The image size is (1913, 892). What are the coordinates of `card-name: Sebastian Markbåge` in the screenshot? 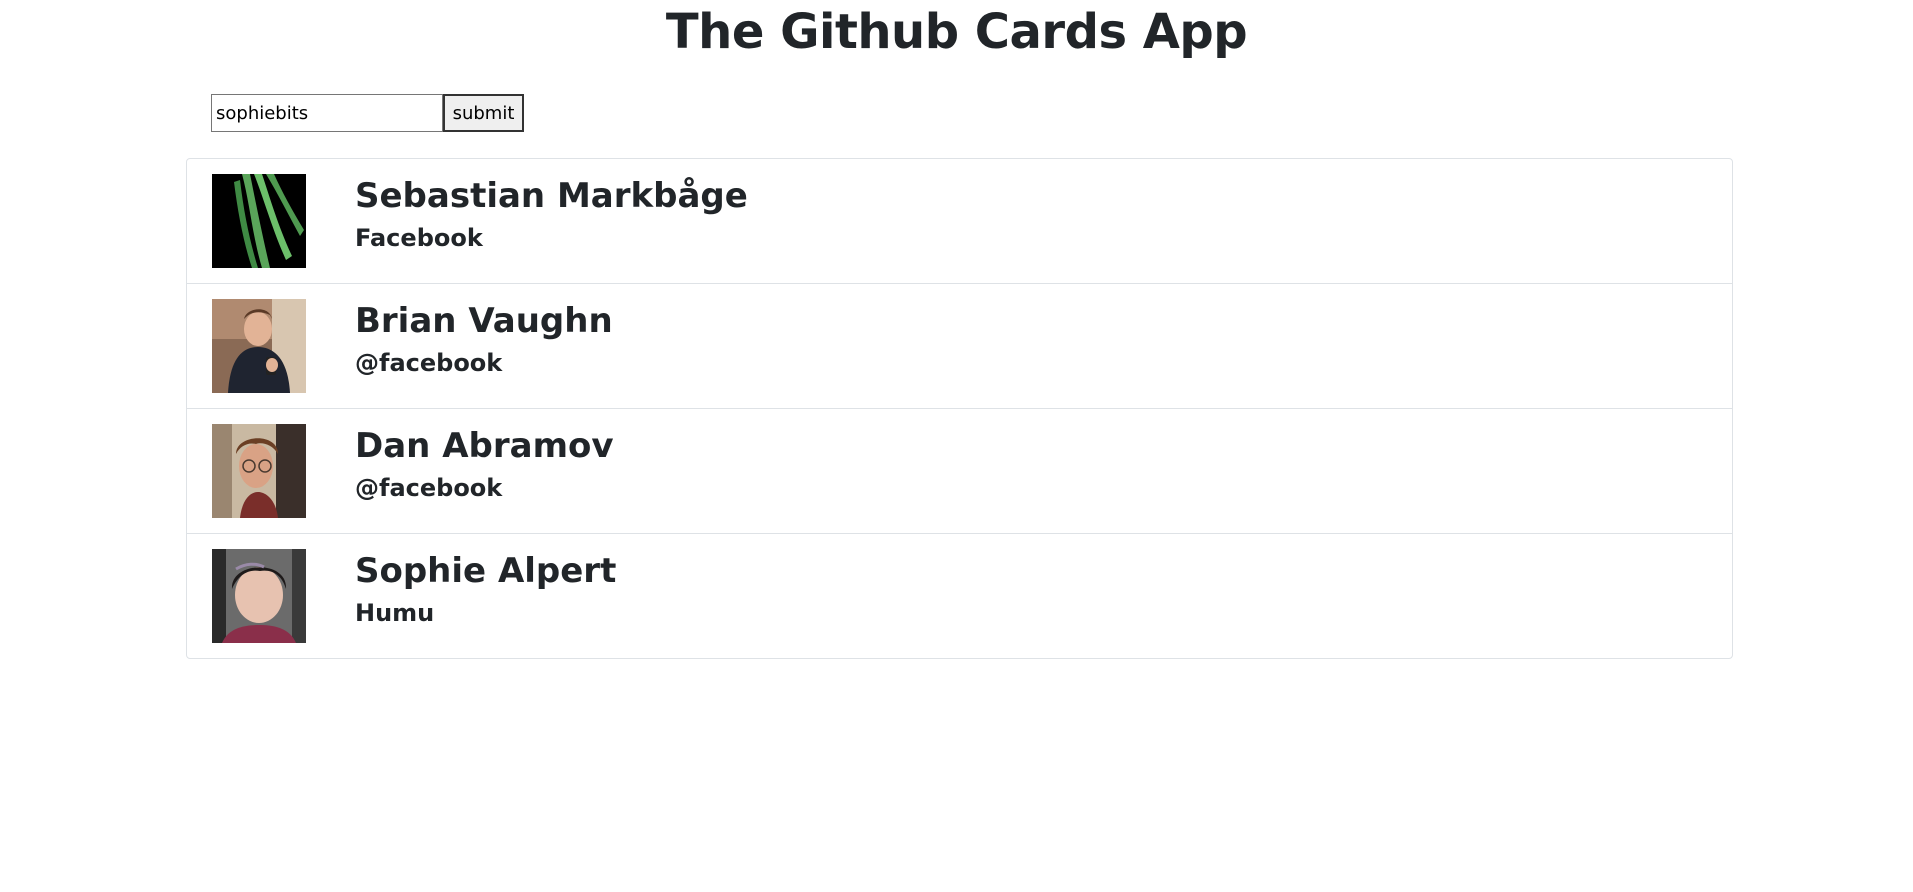 It's located at (551, 196).